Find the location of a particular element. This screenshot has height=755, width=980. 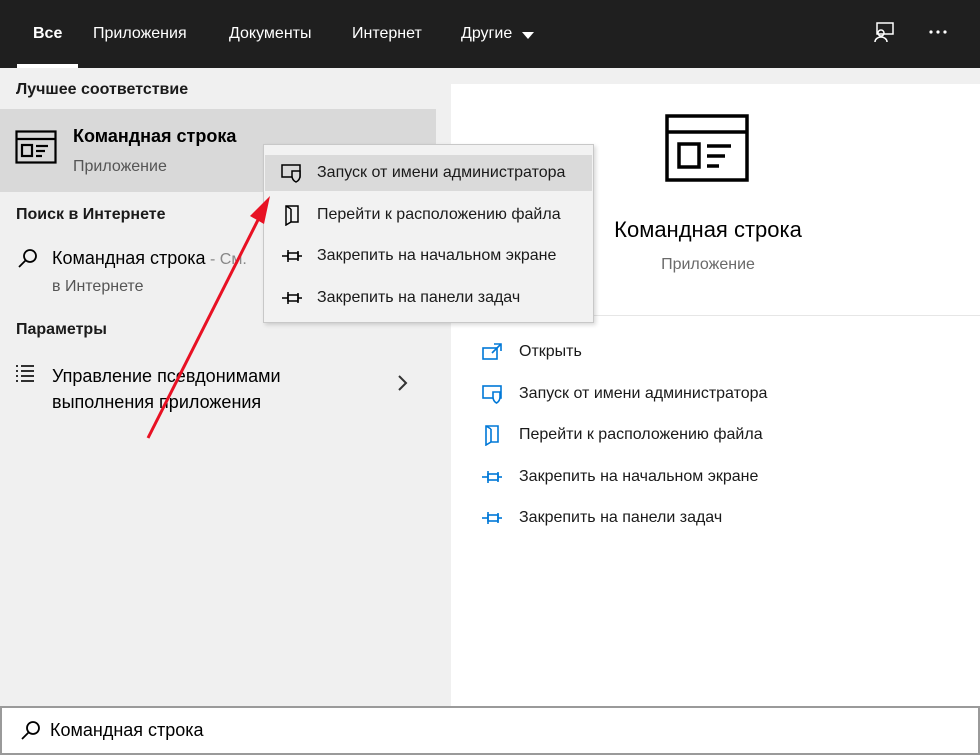

open-icon is located at coordinates (492, 352).